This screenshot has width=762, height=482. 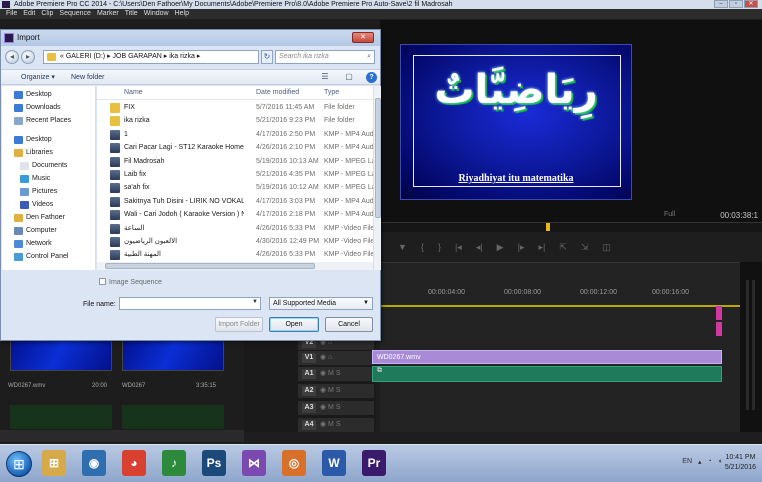 I want to click on image-sequence-option: Image Sequence, so click(x=130, y=282).